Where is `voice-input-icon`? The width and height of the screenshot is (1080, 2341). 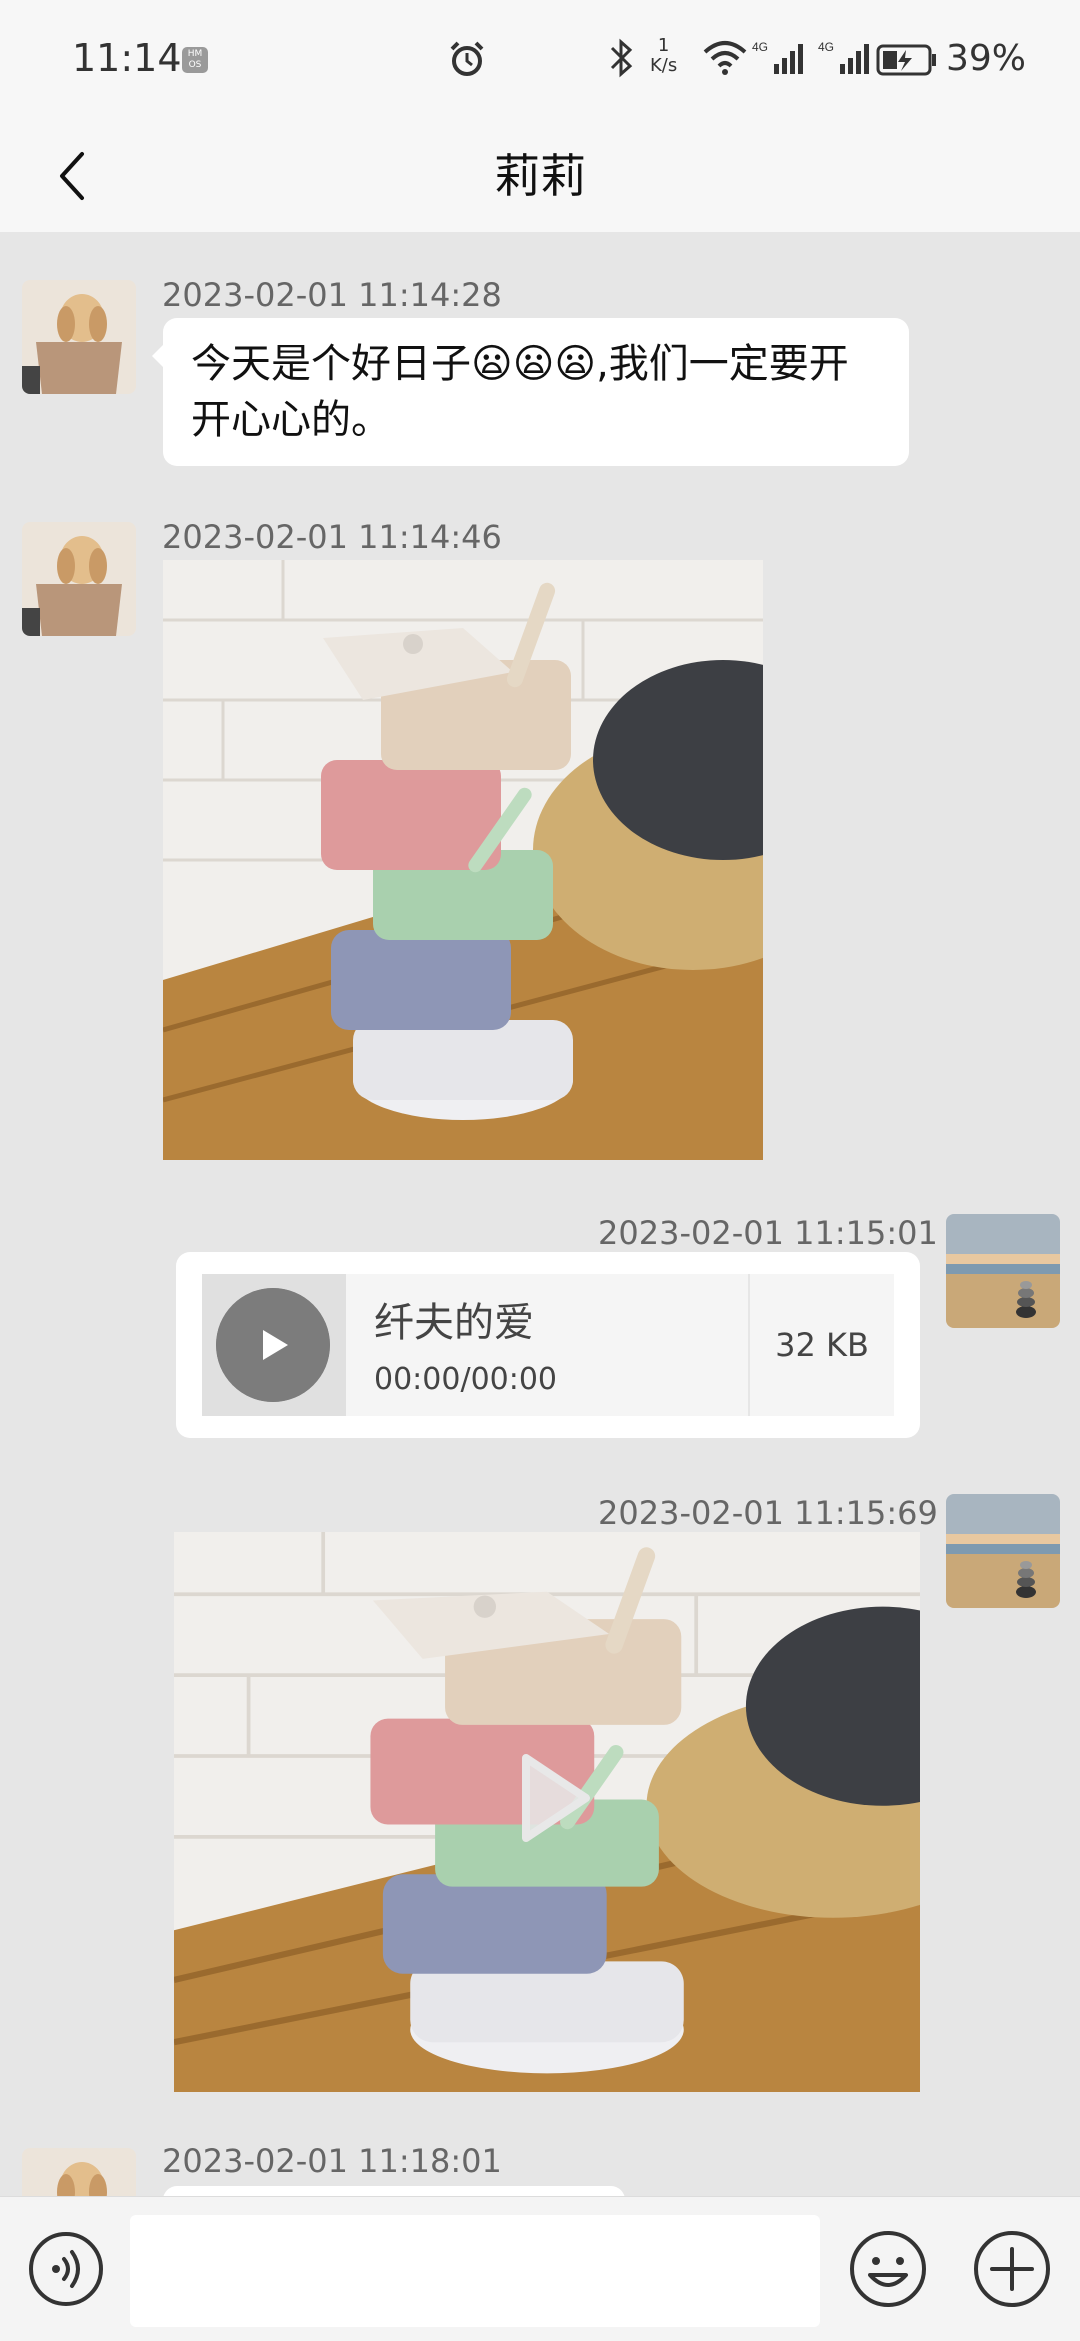 voice-input-icon is located at coordinates (66, 2269).